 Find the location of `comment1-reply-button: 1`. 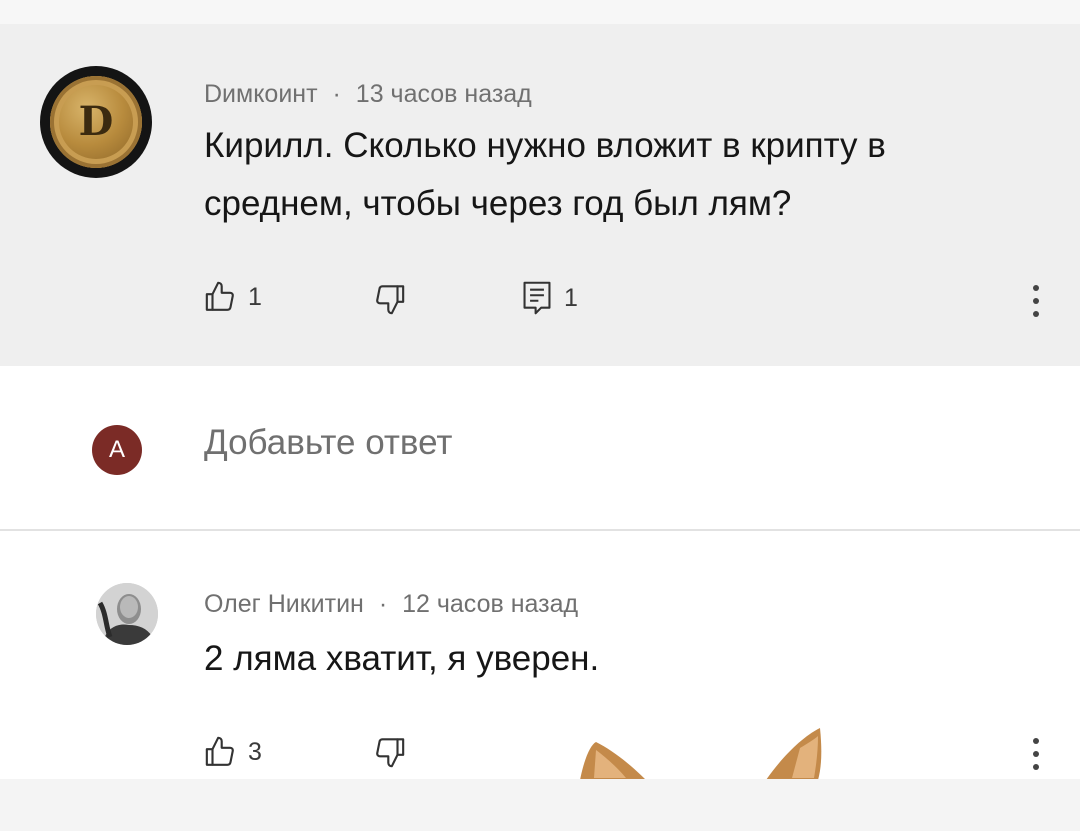

comment1-reply-button: 1 is located at coordinates (549, 298).